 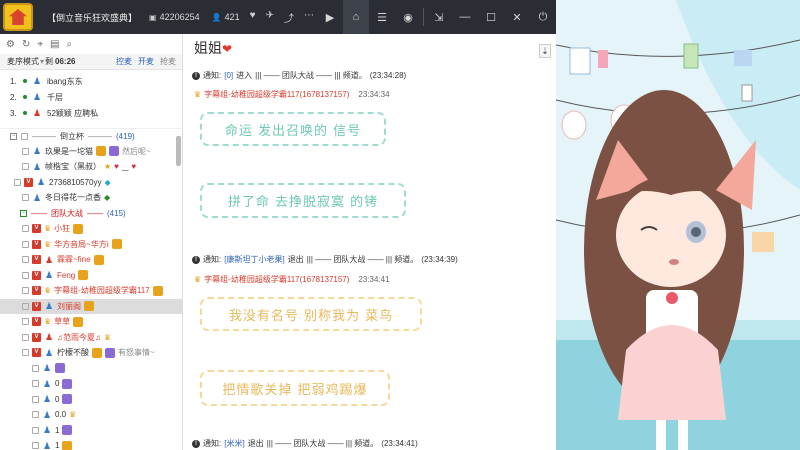 I want to click on channel-group: − ——— 倒立杯 ——— (419), so click(x=91, y=136).